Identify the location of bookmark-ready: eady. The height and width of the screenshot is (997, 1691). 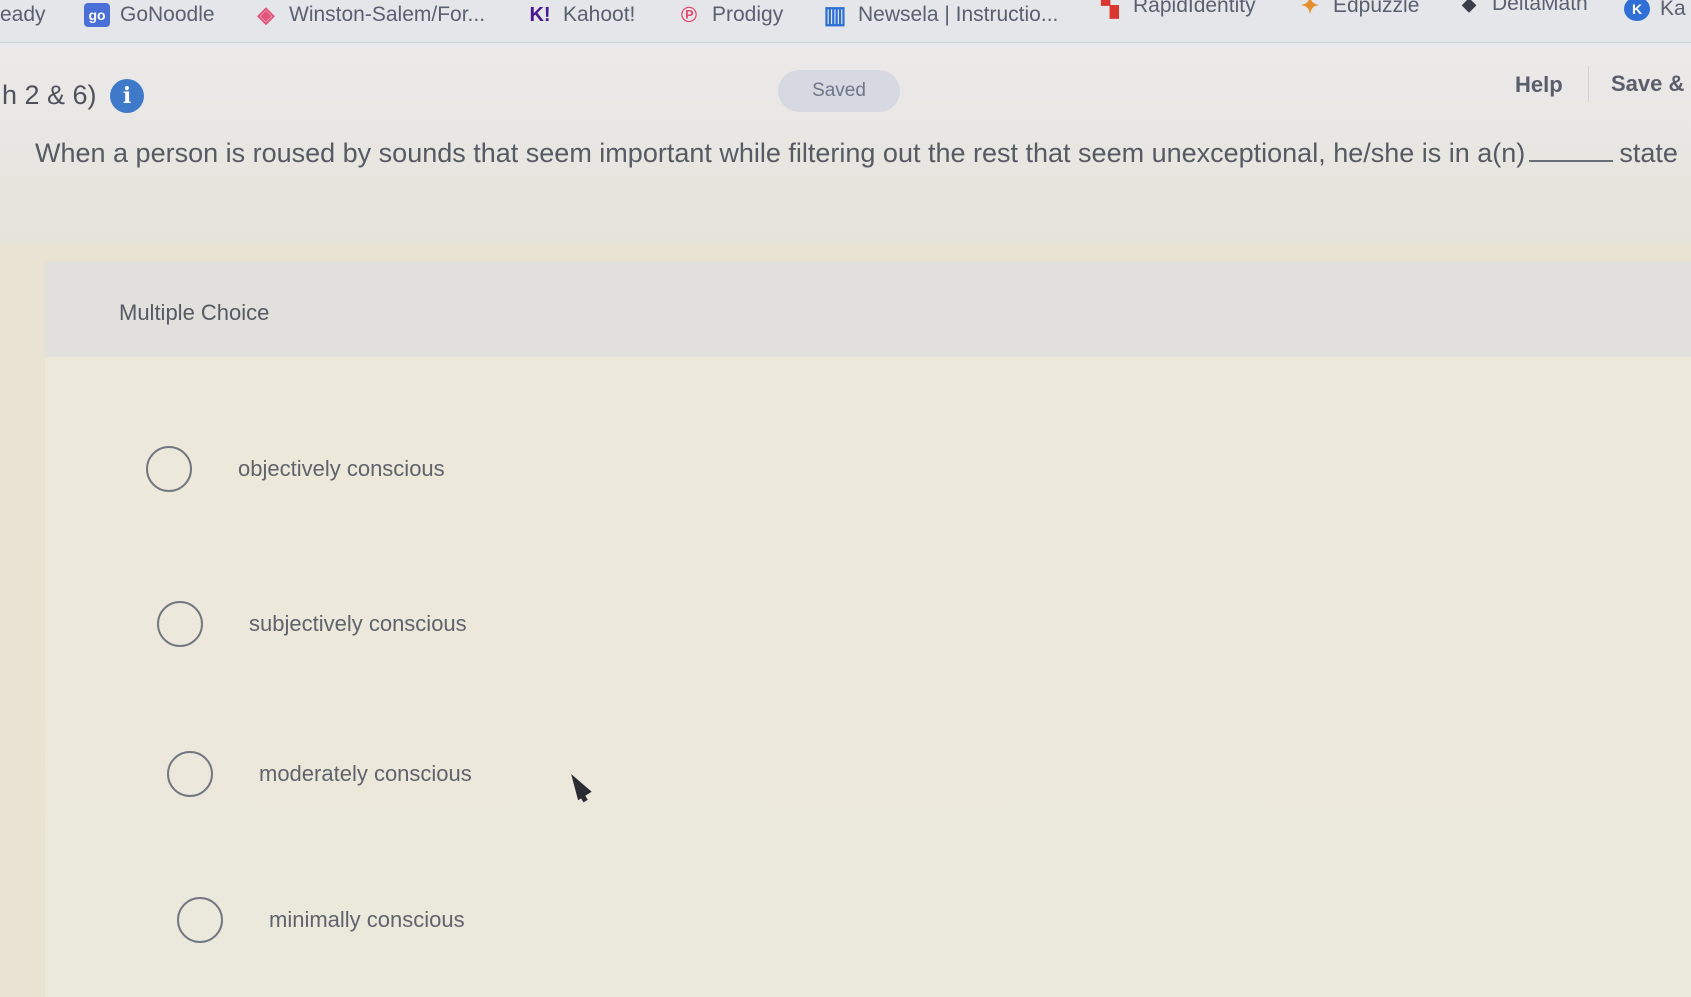
(23, 15).